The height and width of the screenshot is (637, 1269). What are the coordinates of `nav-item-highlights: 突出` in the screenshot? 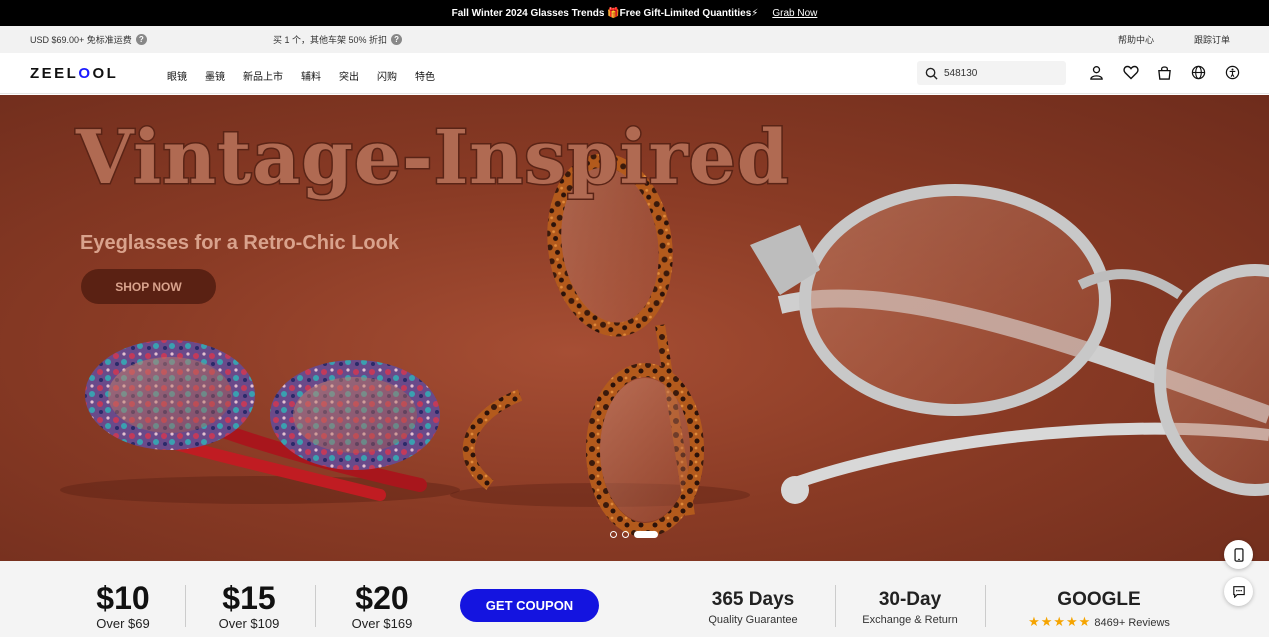 It's located at (349, 75).